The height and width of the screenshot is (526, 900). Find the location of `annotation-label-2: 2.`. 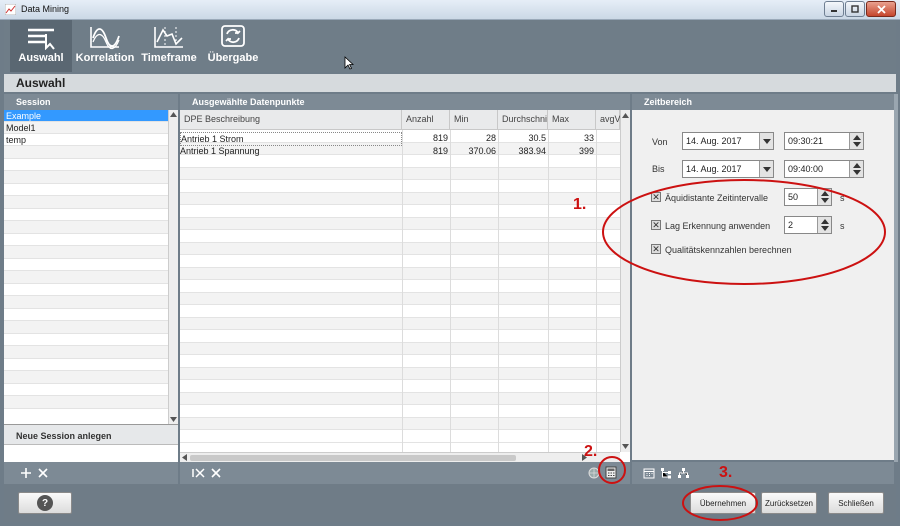

annotation-label-2: 2. is located at coordinates (591, 451).